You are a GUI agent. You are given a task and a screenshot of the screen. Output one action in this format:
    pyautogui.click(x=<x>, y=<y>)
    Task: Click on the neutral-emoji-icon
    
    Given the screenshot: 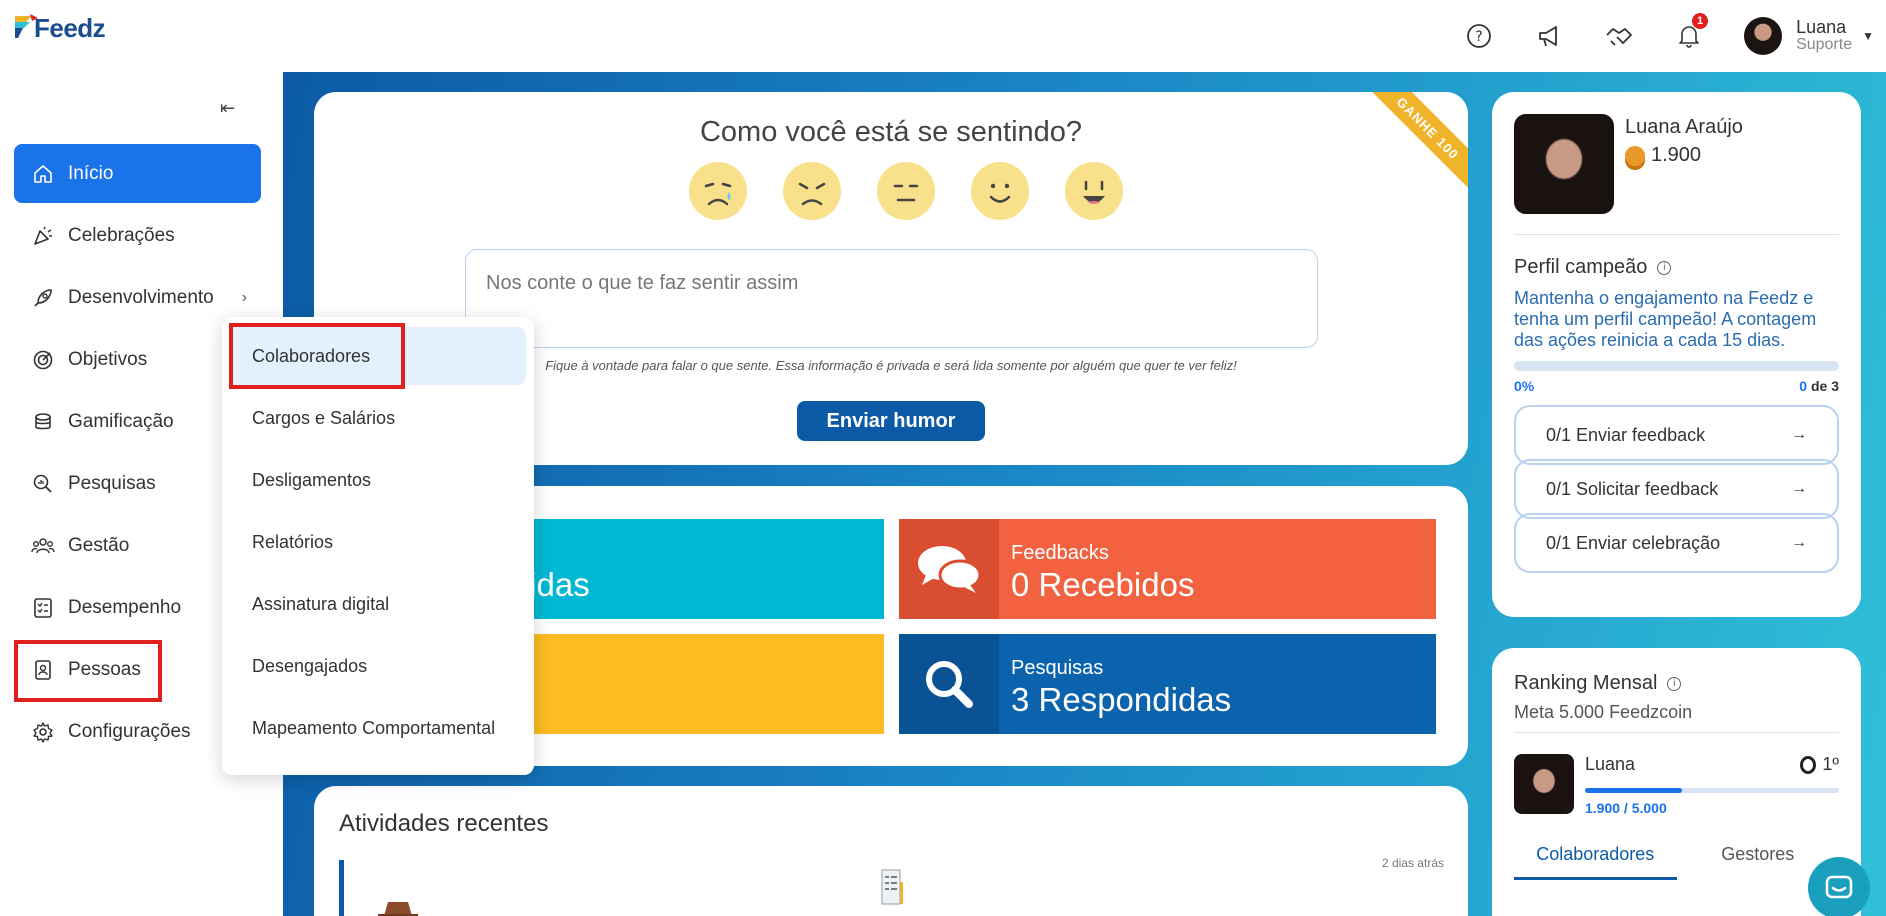 What is the action you would take?
    pyautogui.click(x=906, y=191)
    